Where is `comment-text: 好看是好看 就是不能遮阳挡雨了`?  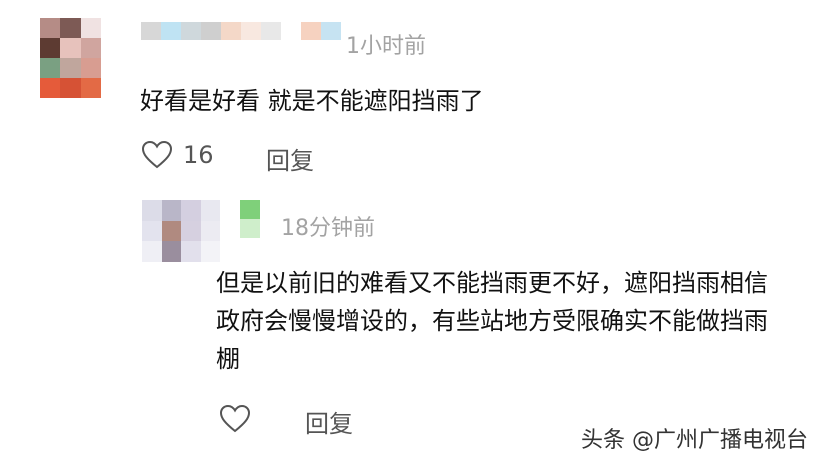 comment-text: 好看是好看 就是不能遮阳挡雨了 is located at coordinates (312, 101).